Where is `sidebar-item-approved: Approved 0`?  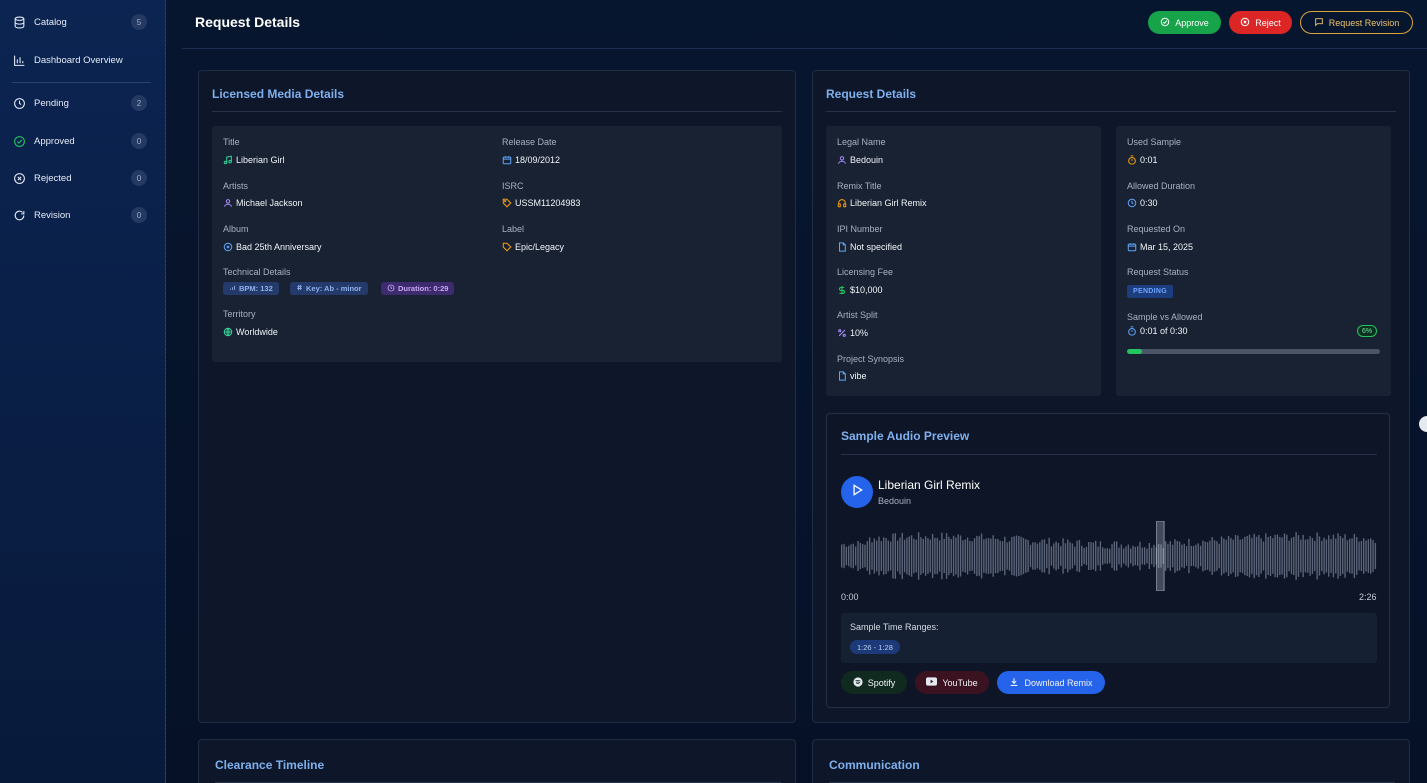 sidebar-item-approved: Approved 0 is located at coordinates (82, 141).